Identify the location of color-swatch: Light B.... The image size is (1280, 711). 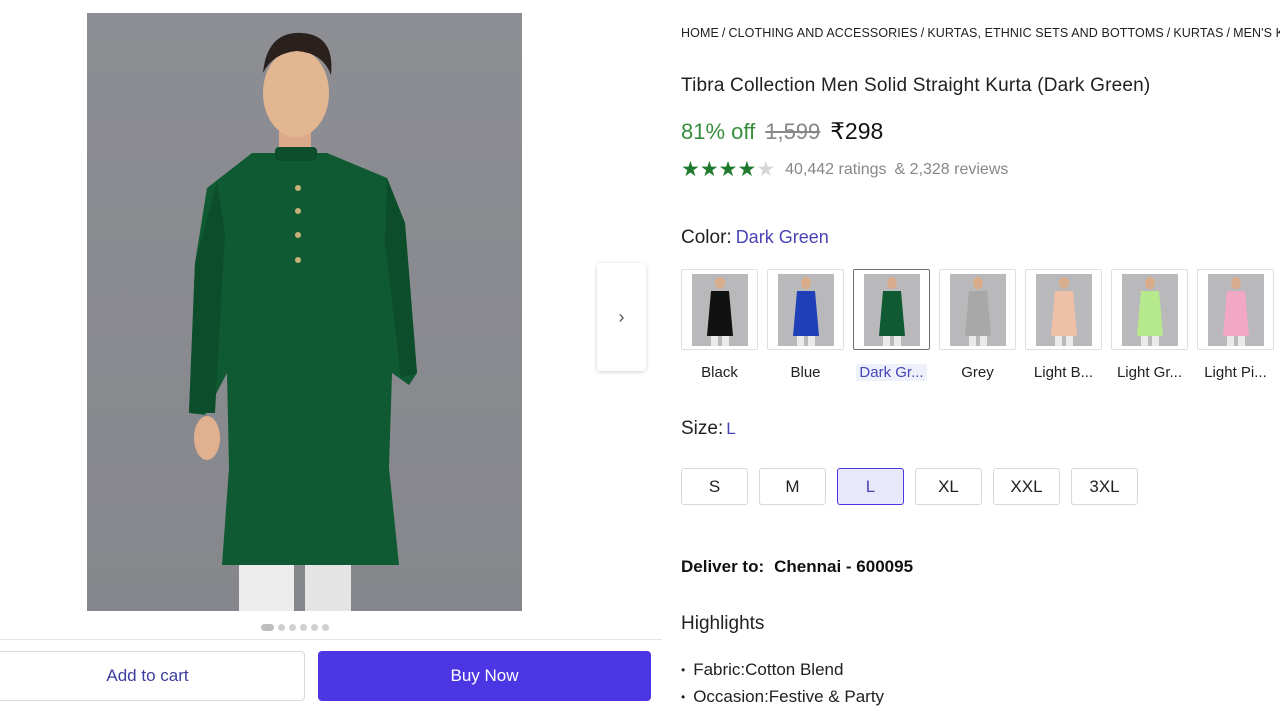
(1063, 325).